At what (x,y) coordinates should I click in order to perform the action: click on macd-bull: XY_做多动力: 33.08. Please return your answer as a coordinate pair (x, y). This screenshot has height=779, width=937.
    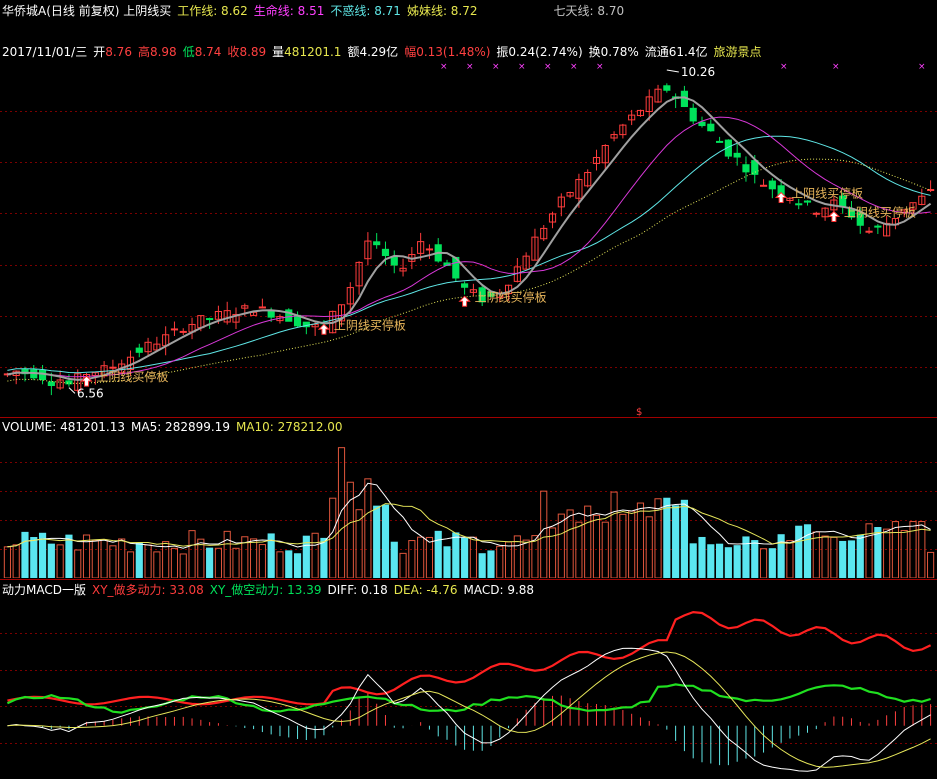
    Looking at the image, I should click on (147, 590).